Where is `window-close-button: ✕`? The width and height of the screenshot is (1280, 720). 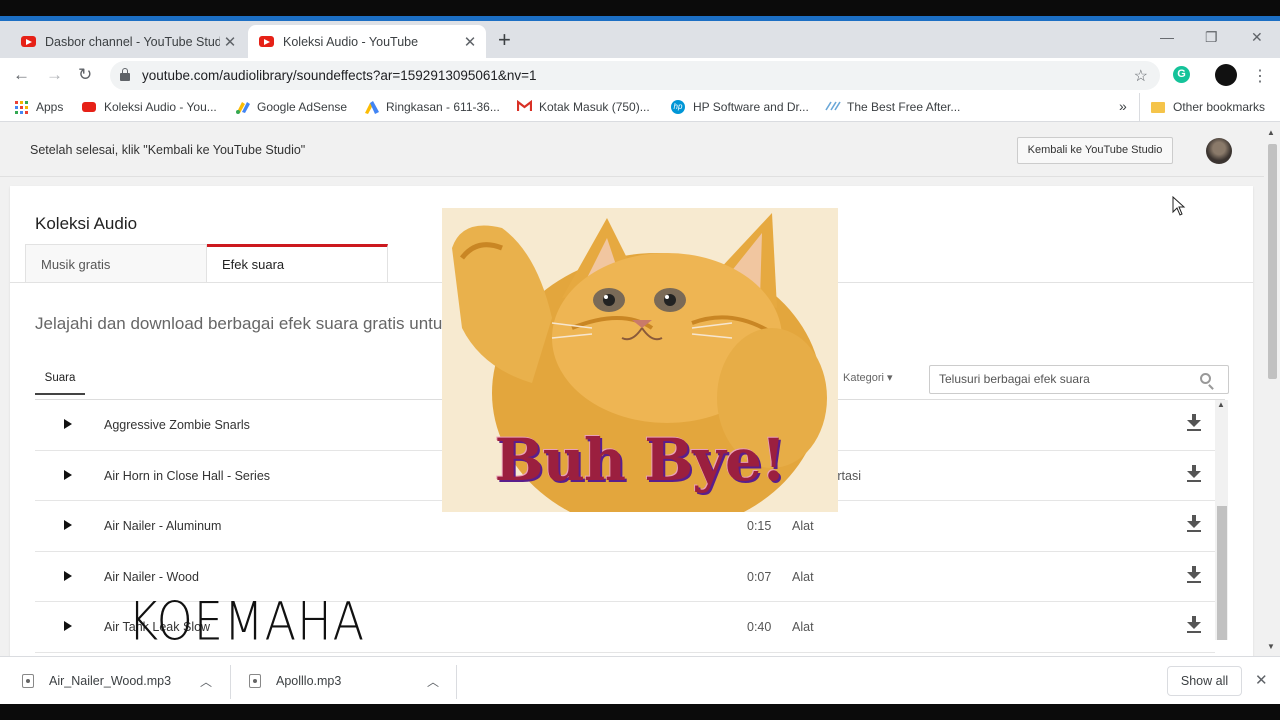
window-close-button: ✕ is located at coordinates (1257, 37).